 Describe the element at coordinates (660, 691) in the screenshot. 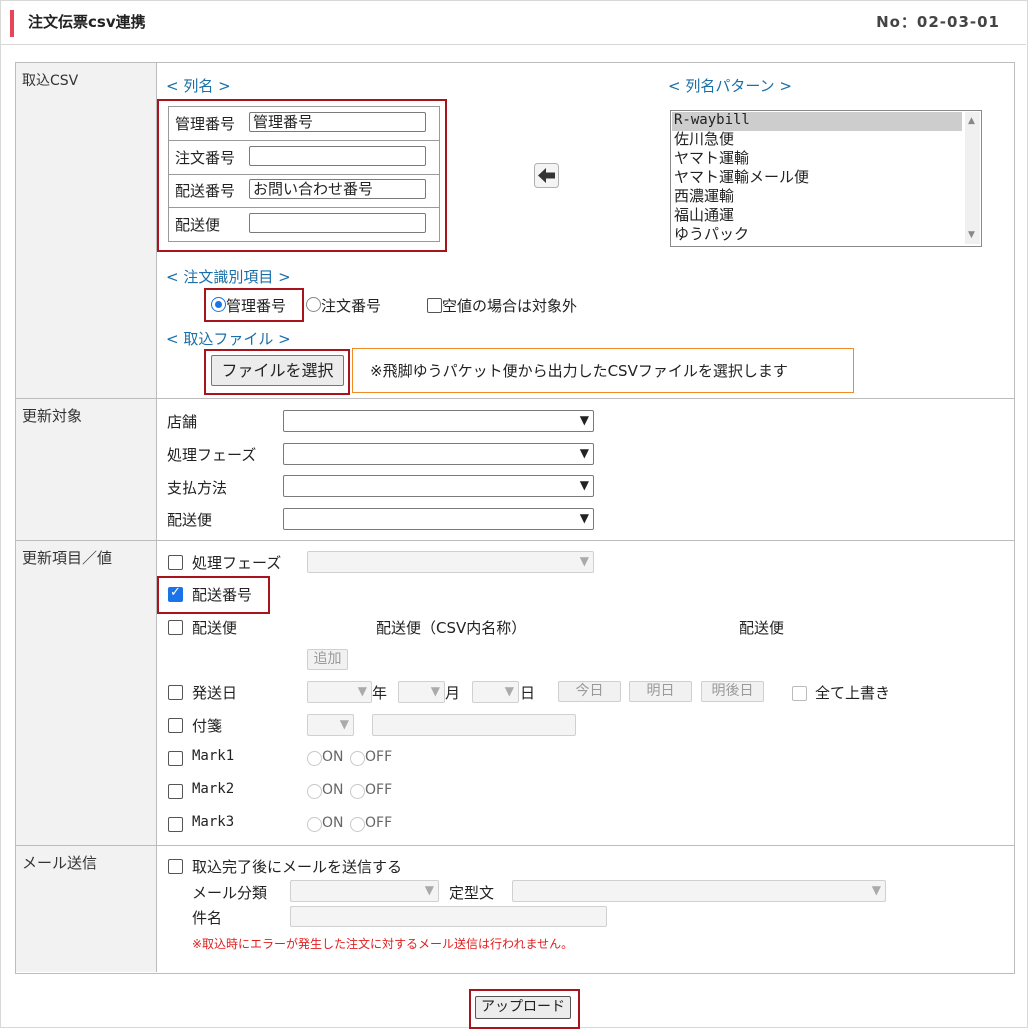

I see `tomorrow-button: 明日` at that location.